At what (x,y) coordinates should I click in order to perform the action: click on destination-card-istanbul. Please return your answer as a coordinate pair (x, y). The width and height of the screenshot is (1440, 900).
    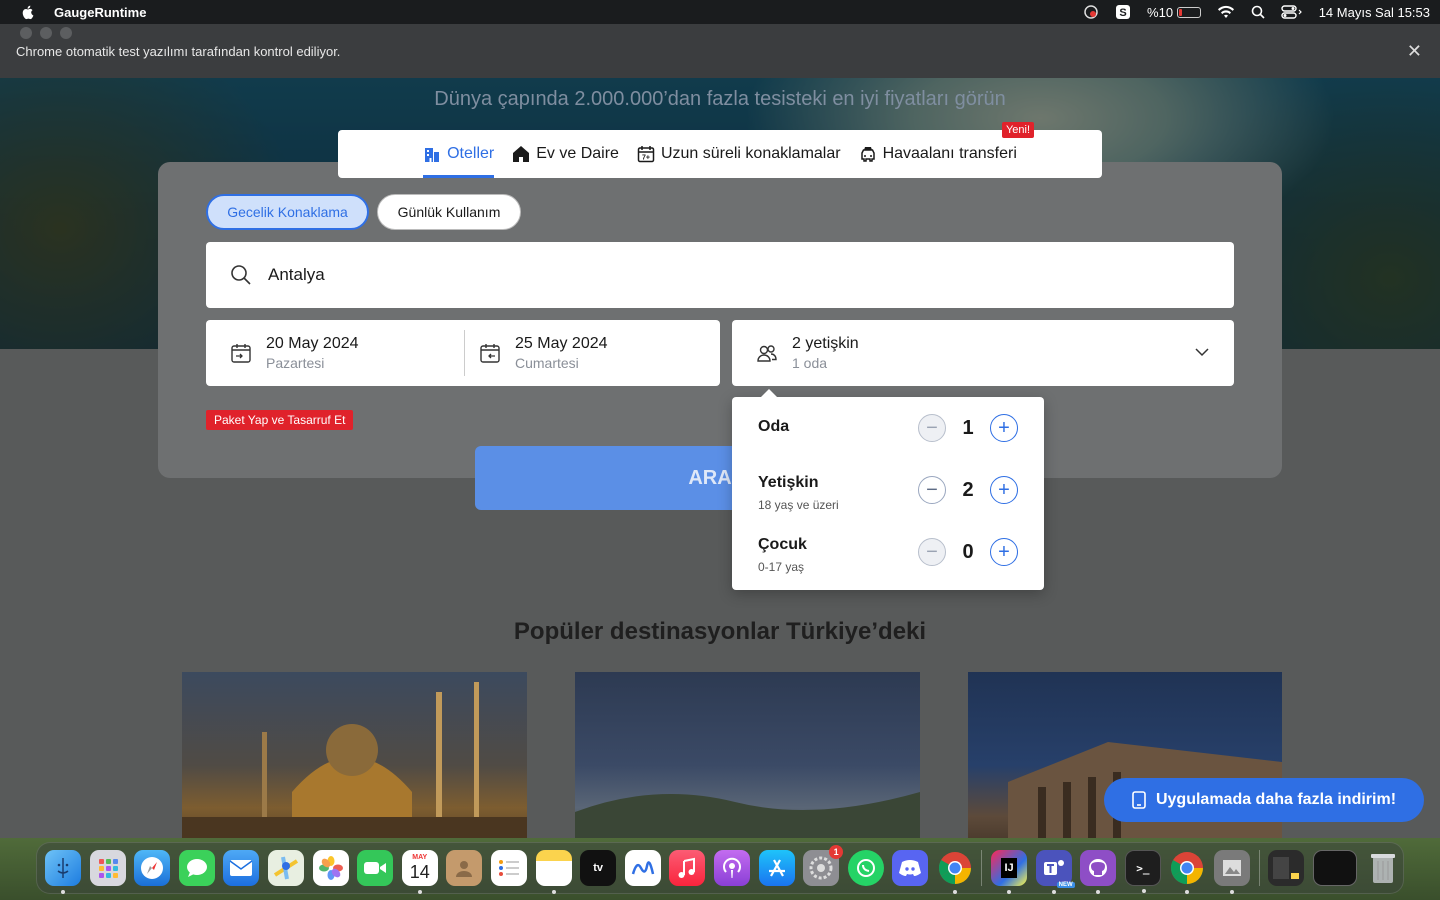
    Looking at the image, I should click on (354, 755).